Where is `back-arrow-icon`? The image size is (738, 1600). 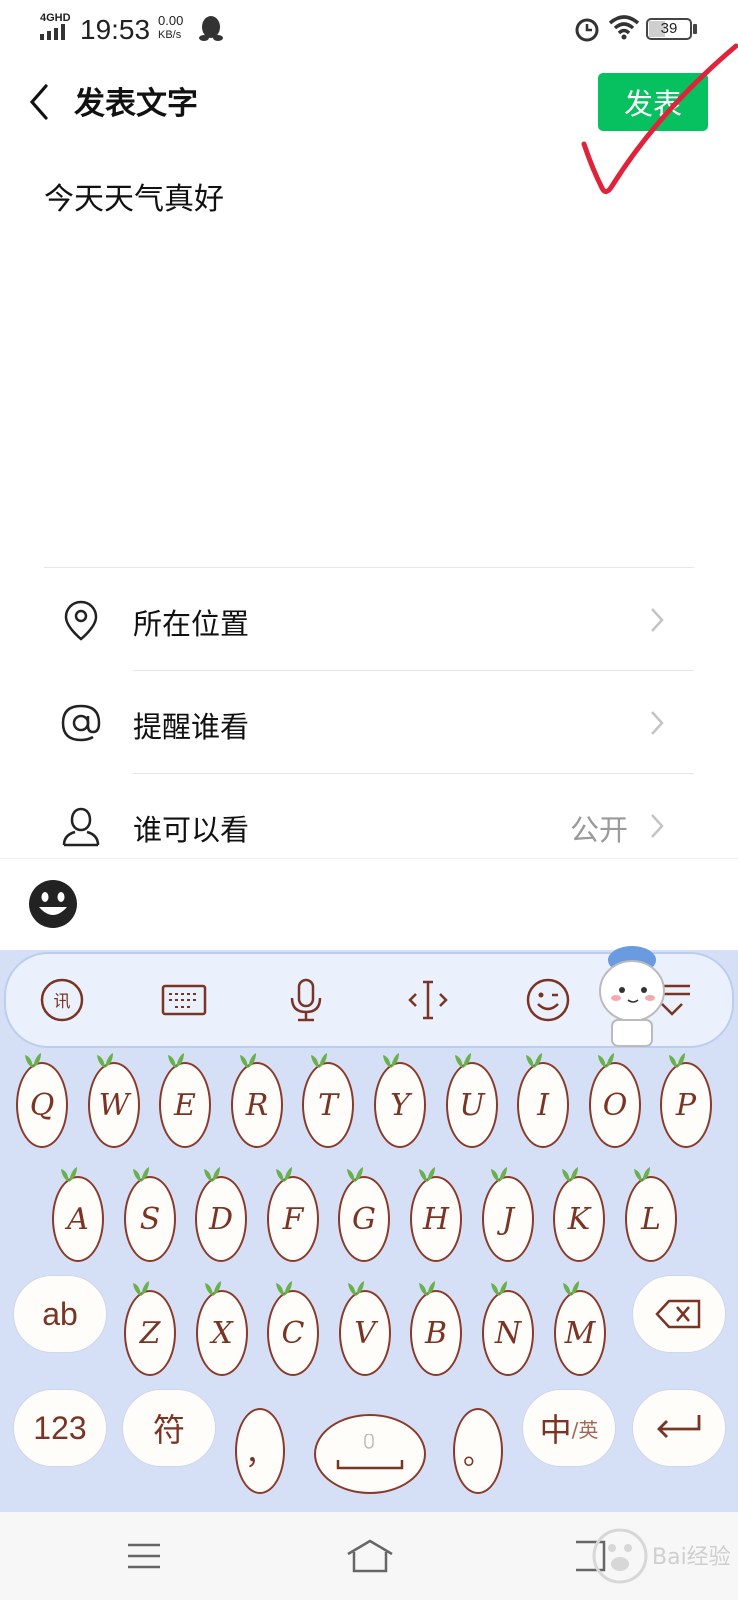 back-arrow-icon is located at coordinates (42, 102).